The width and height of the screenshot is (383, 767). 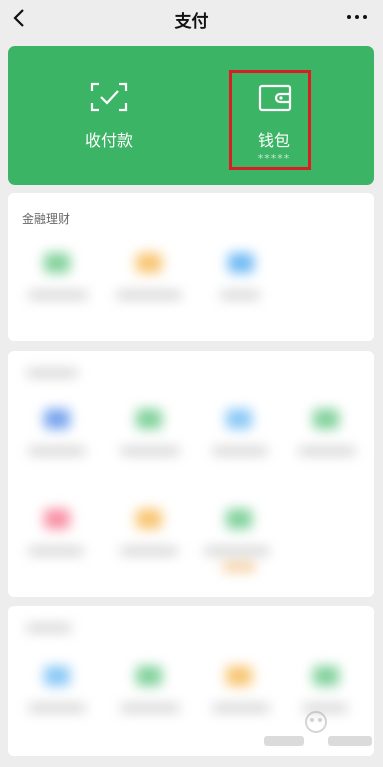 I want to click on receive-pay-button: 收付款, so click(x=109, y=115).